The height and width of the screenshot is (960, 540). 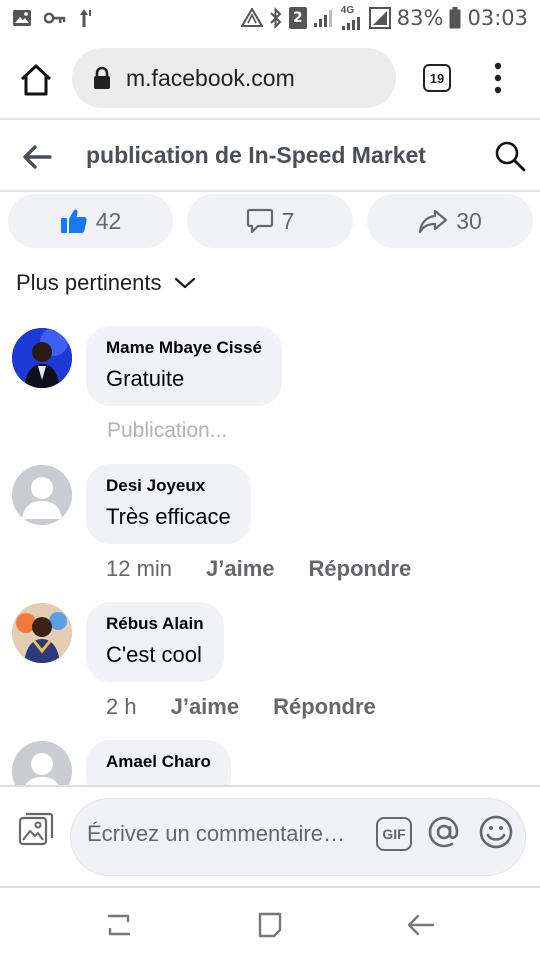 What do you see at coordinates (497, 18) in the screenshot?
I see `clock: 03:03` at bounding box center [497, 18].